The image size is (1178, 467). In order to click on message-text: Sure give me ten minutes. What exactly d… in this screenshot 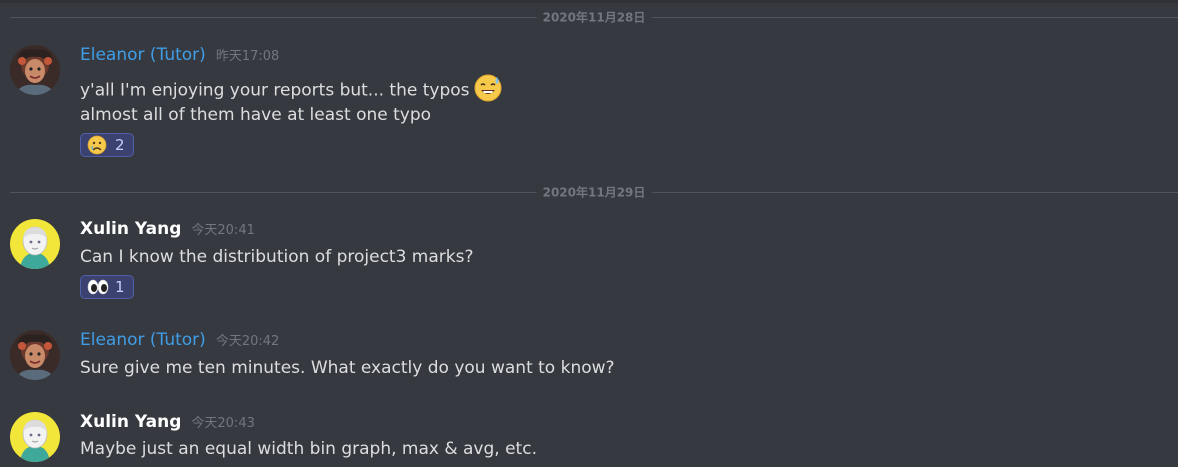, I will do `click(347, 368)`.